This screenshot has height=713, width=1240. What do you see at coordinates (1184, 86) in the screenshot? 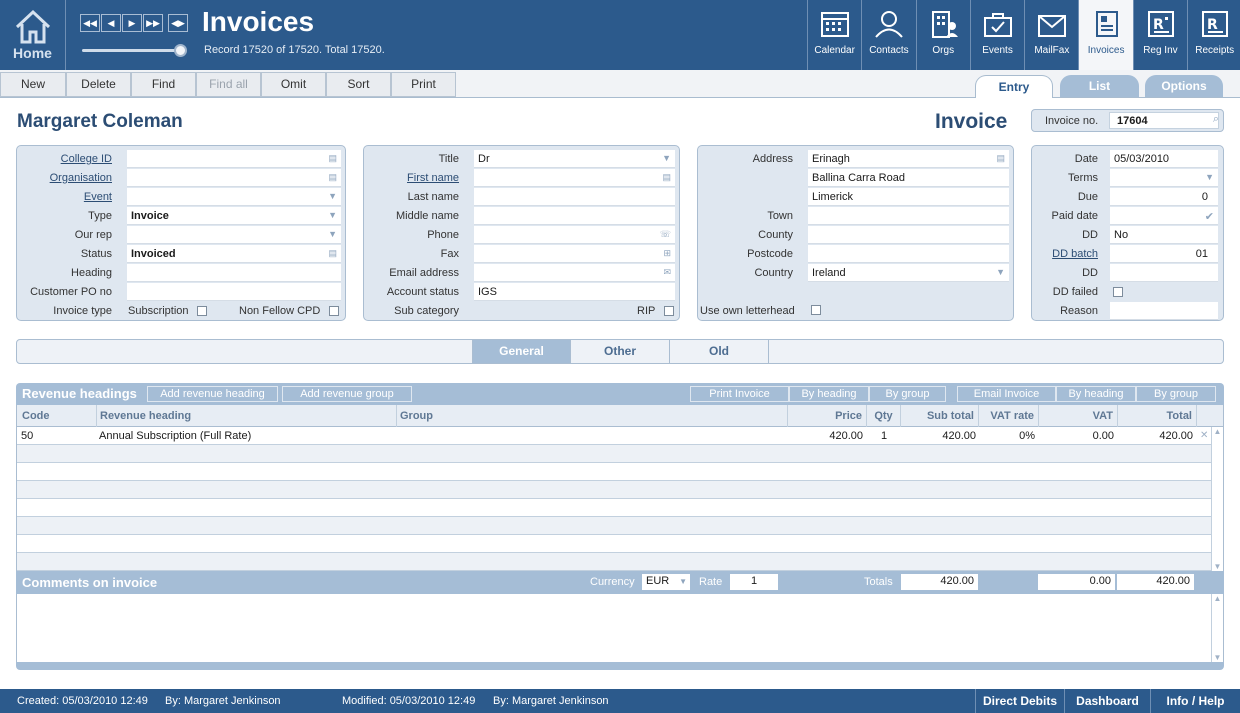
I see `tab-options: Options` at bounding box center [1184, 86].